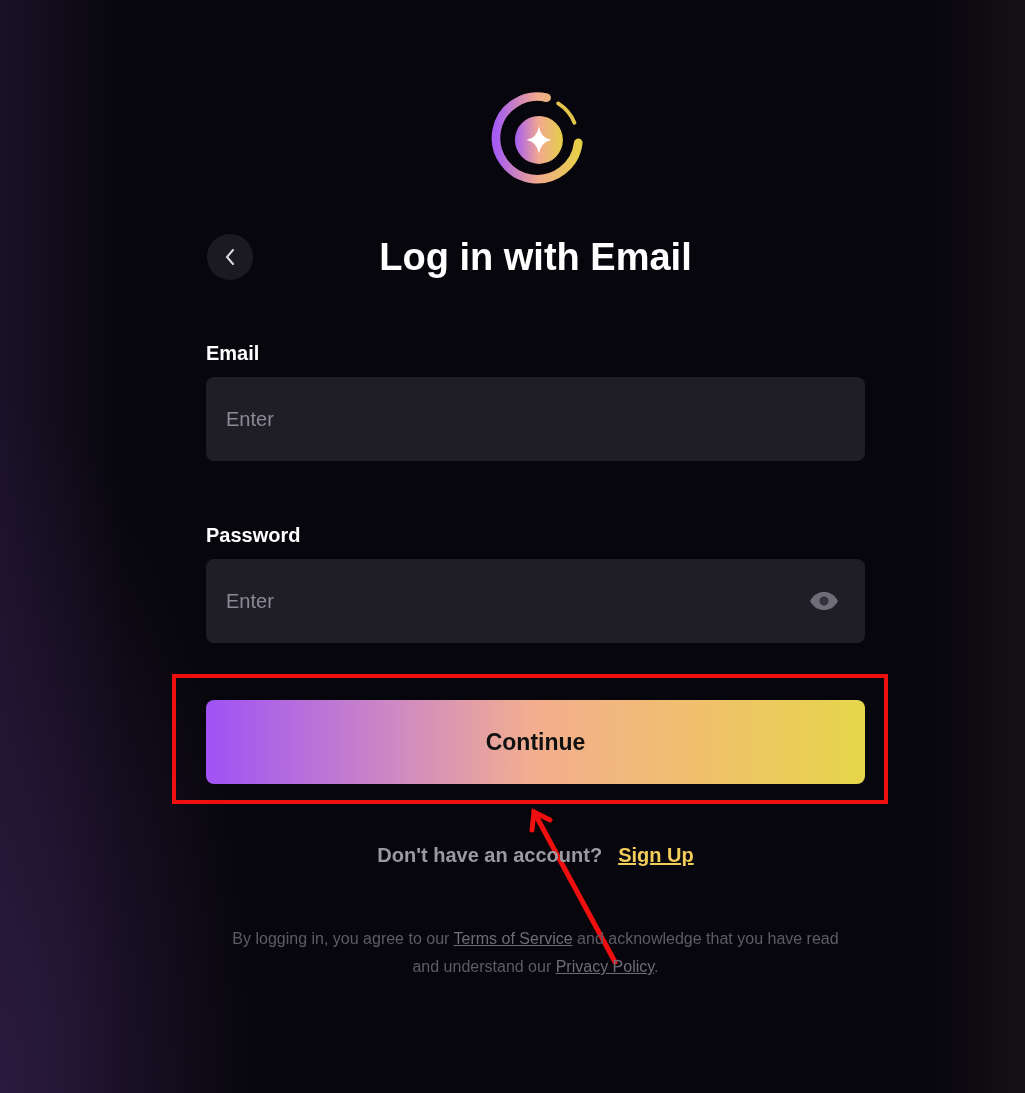 The image size is (1025, 1093). Describe the element at coordinates (656, 855) in the screenshot. I see `sign-up-link: Sign Up` at that location.